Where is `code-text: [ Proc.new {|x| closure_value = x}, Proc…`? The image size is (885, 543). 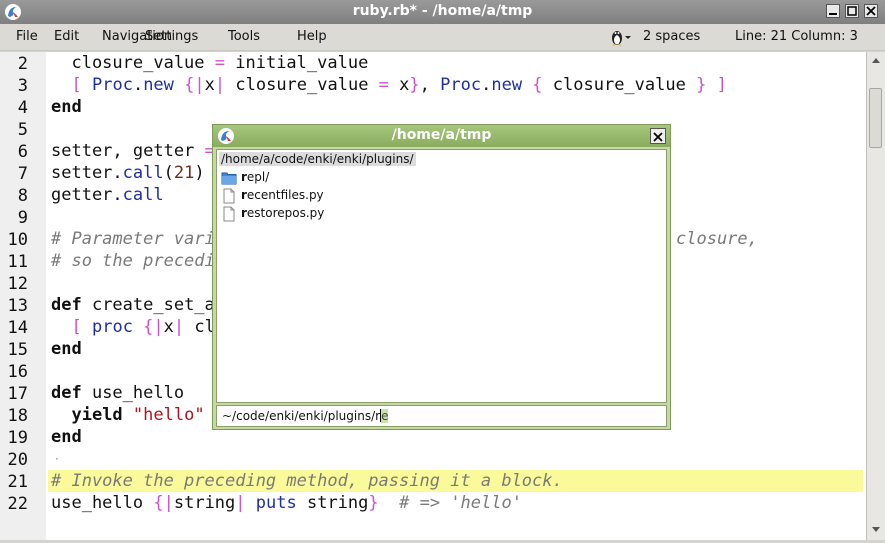 code-text: [ Proc.new {|x| closure_value = x}, Proc… is located at coordinates (399, 85).